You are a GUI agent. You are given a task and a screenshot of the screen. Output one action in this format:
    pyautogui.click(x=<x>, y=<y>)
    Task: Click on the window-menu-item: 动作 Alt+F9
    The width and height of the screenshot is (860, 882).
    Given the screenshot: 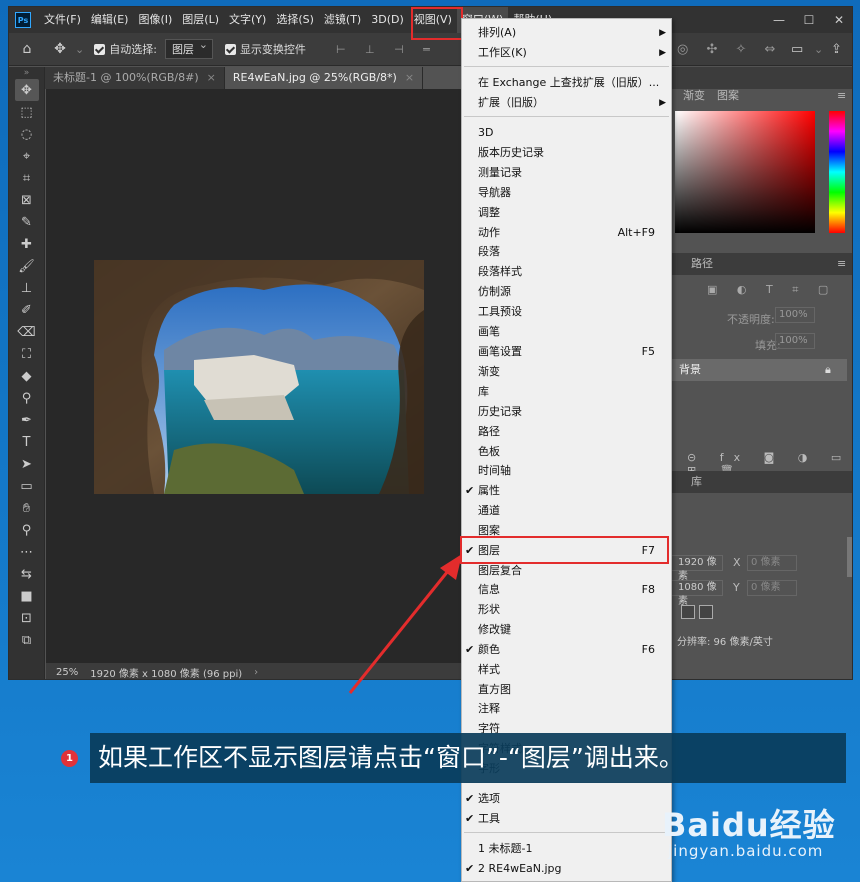 What is the action you would take?
    pyautogui.click(x=566, y=233)
    